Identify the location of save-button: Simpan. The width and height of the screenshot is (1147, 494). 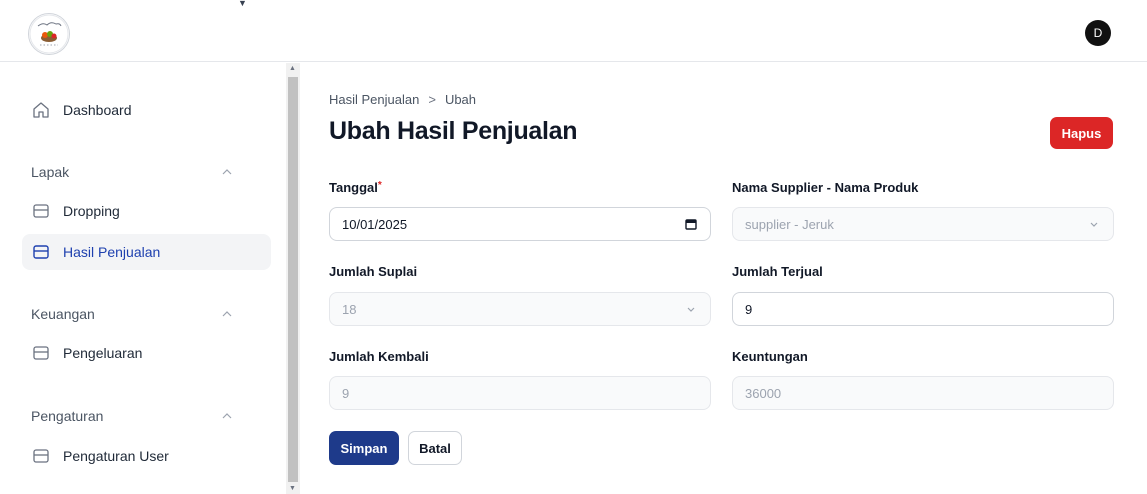
(364, 448).